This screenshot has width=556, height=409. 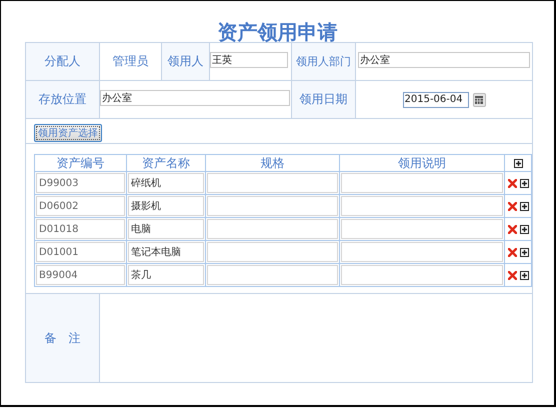 I want to click on input-field: 笔记本电脑, so click(x=166, y=252).